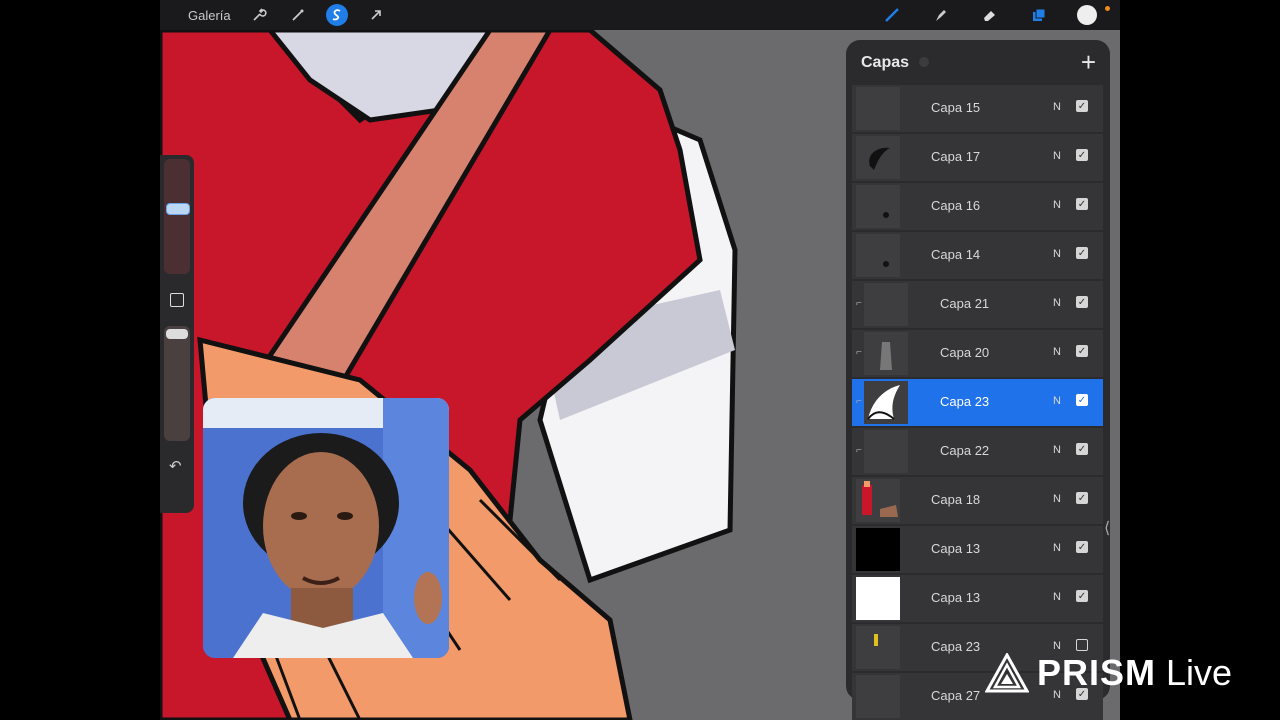 The width and height of the screenshot is (1280, 720). I want to click on layer-name: Capa 16, so click(956, 205).